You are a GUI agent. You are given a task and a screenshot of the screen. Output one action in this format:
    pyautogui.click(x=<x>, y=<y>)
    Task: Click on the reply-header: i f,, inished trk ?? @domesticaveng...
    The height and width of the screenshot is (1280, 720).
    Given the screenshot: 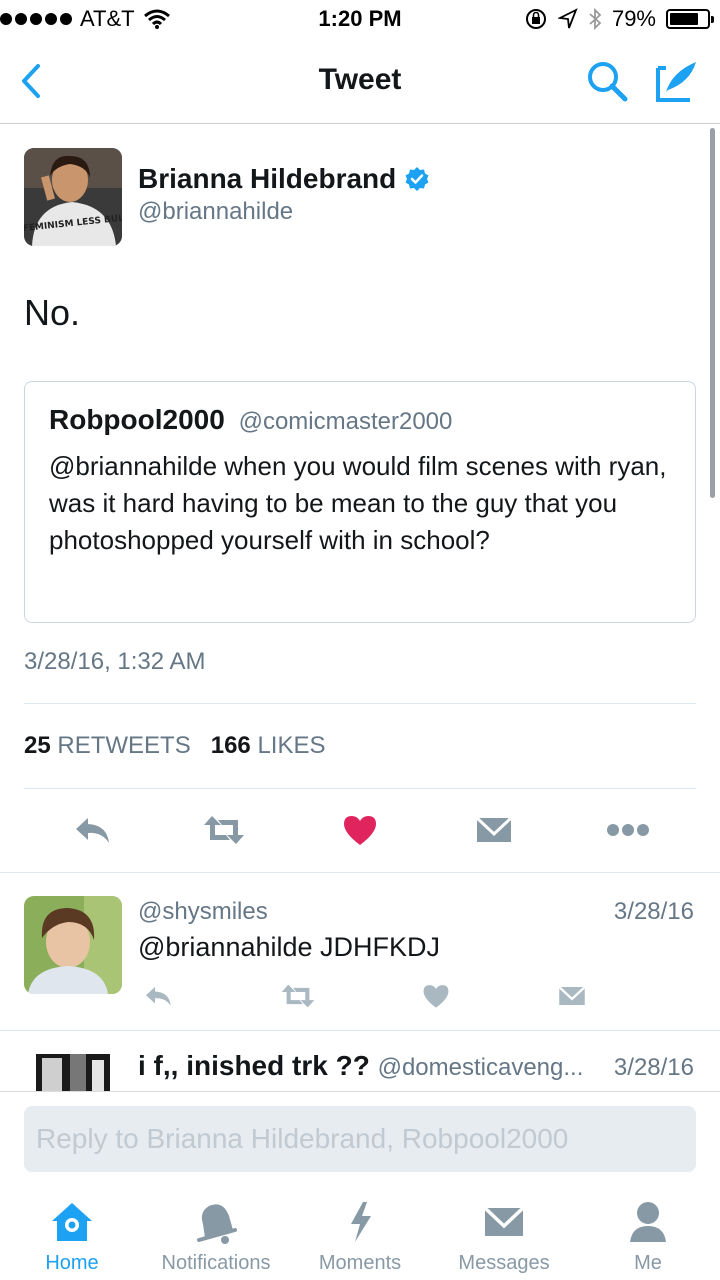 What is the action you would take?
    pyautogui.click(x=360, y=1066)
    